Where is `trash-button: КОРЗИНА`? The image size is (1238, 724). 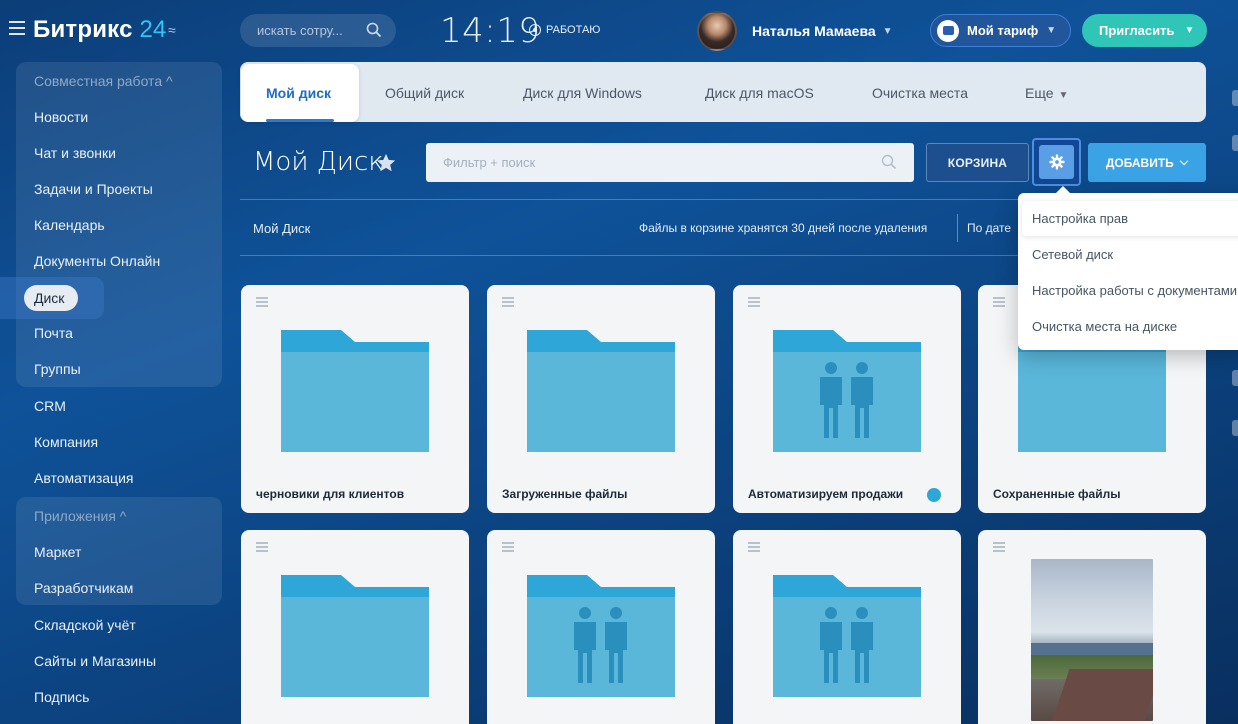 trash-button: КОРЗИНА is located at coordinates (977, 162).